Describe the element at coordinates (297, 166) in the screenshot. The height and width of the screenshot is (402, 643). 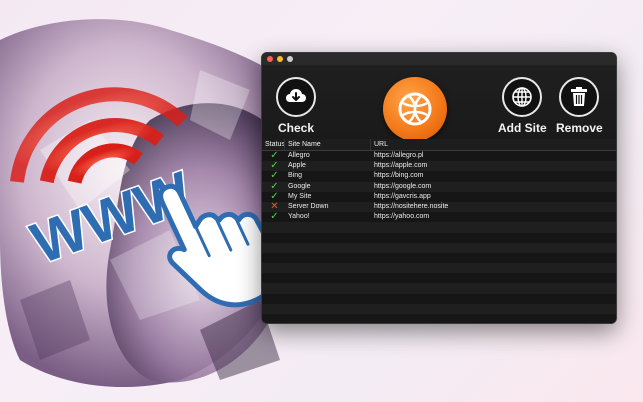
I see `site-name-cell: Apple` at that location.